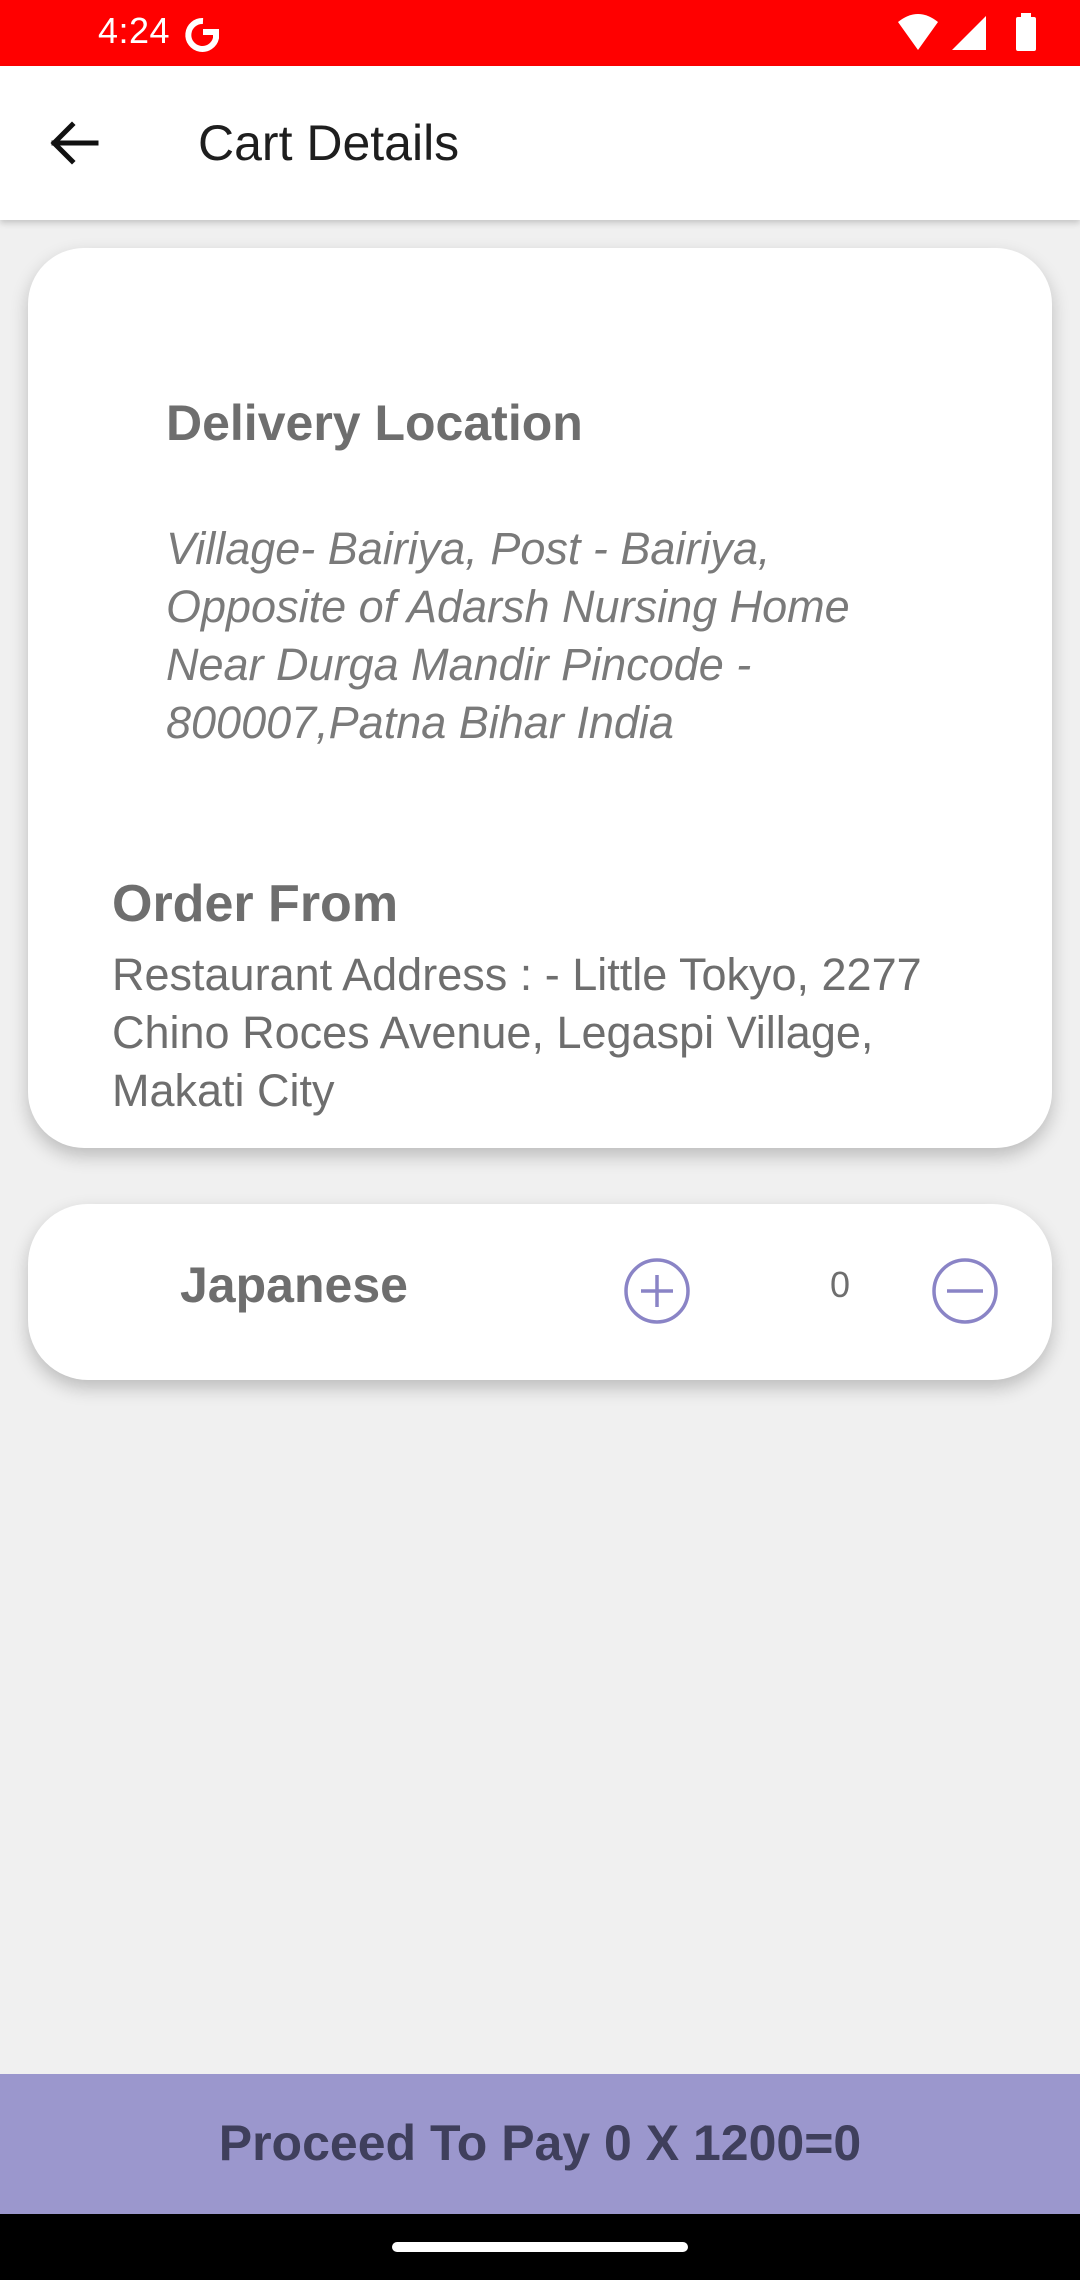 This screenshot has width=1080, height=2280. I want to click on wifi-icon, so click(918, 32).